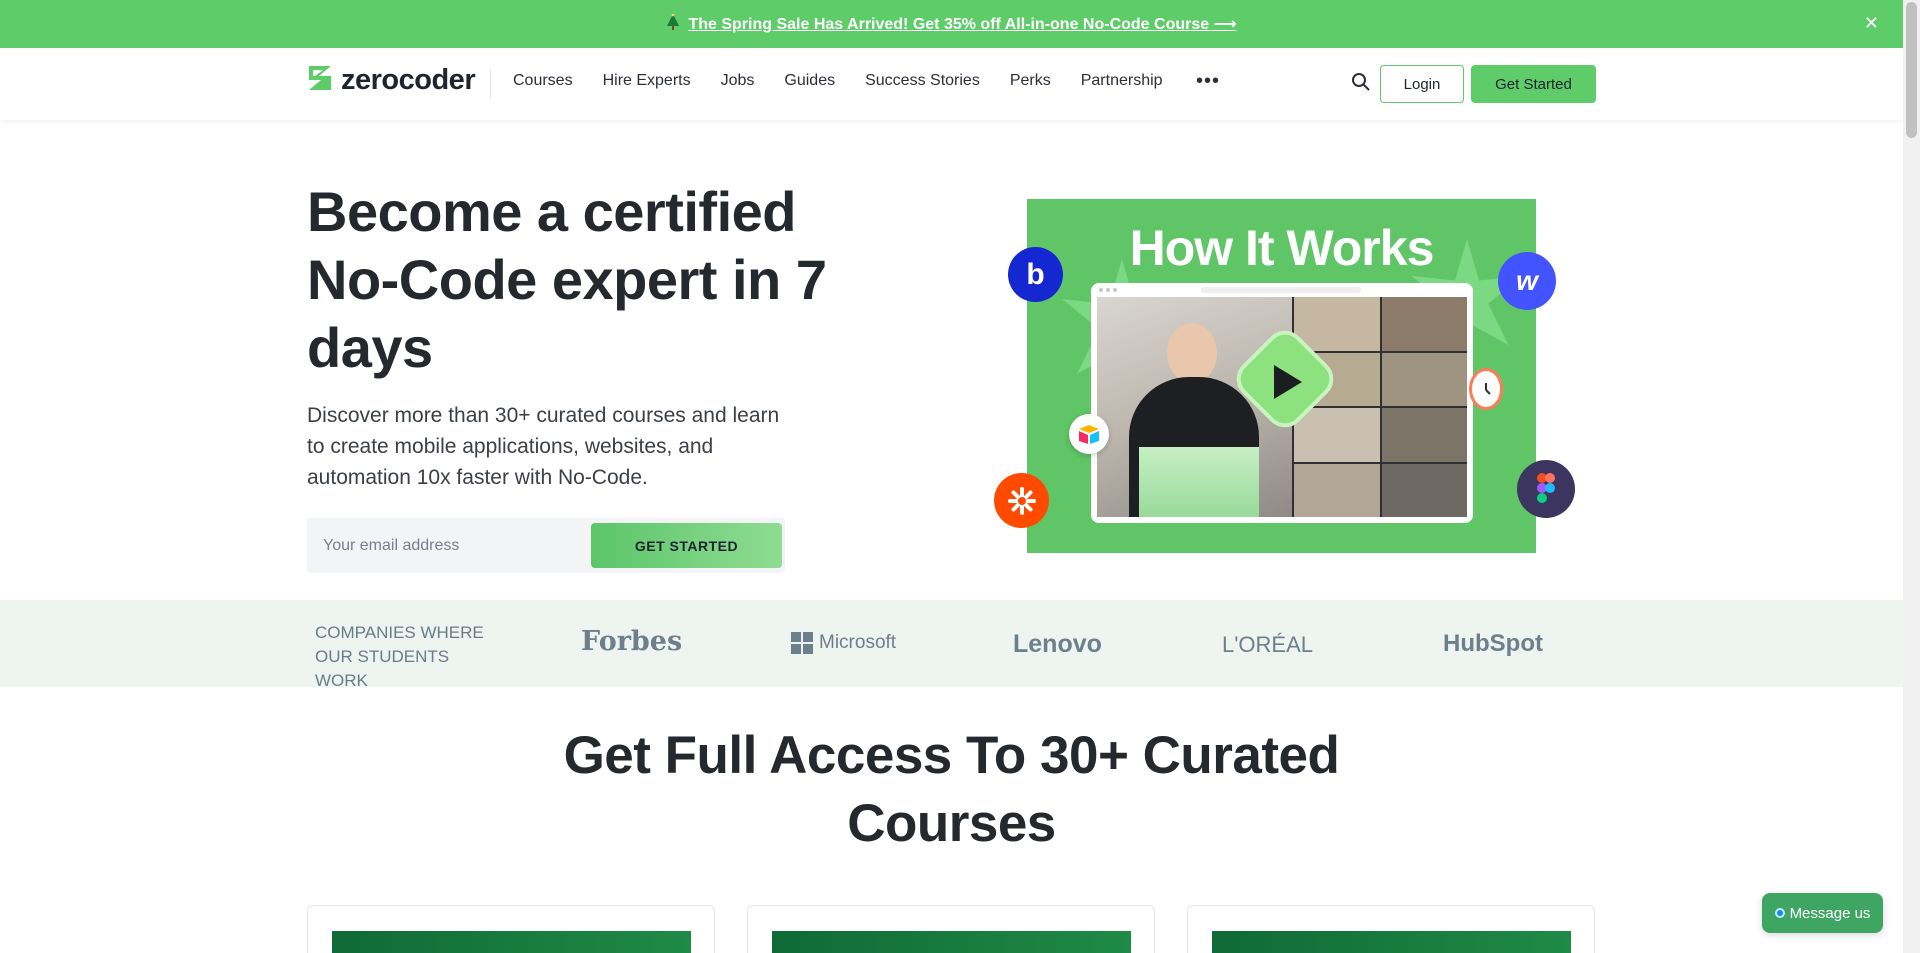 The height and width of the screenshot is (953, 1920). I want to click on get-started-button: Get Started, so click(1533, 84).